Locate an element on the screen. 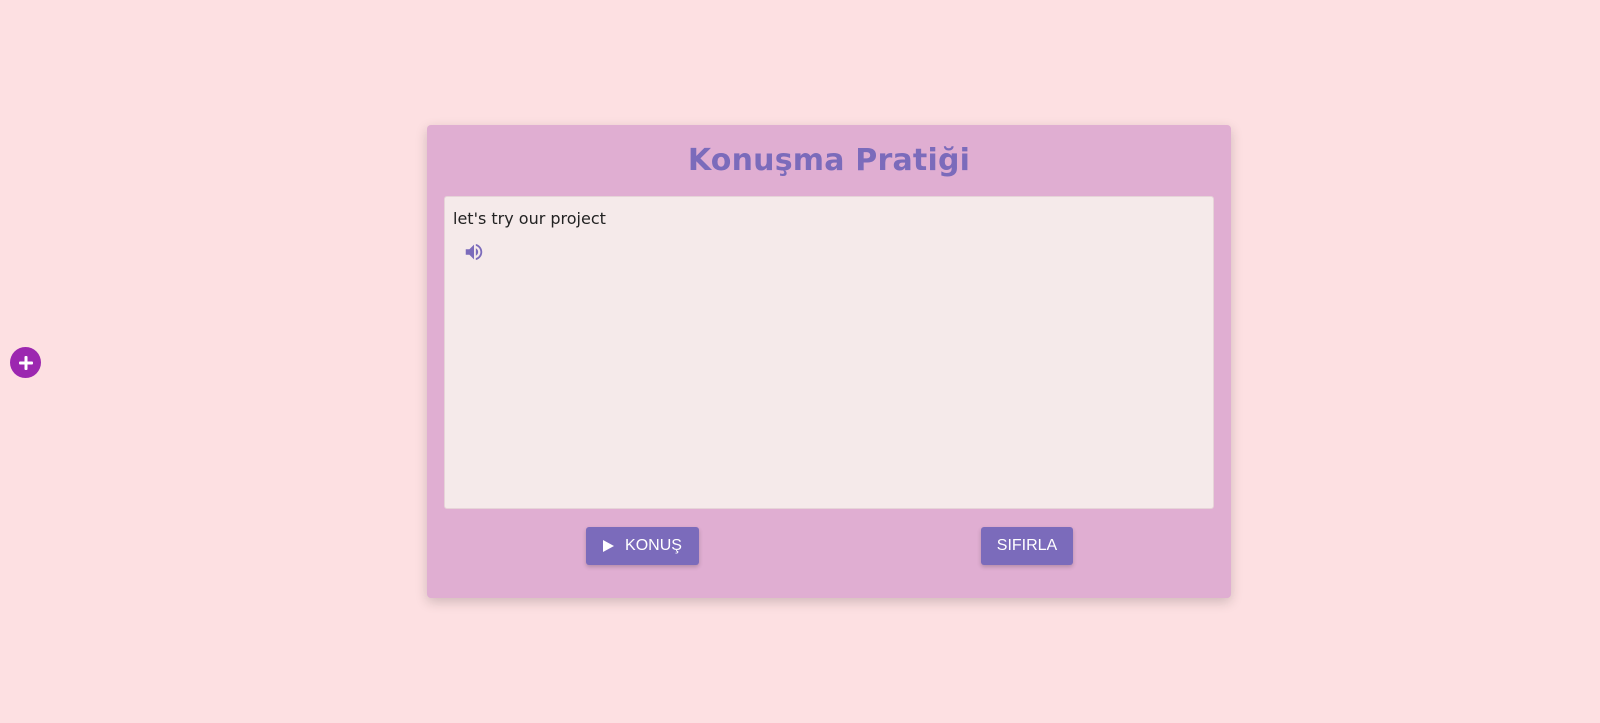  plus-icon is located at coordinates (25, 362).